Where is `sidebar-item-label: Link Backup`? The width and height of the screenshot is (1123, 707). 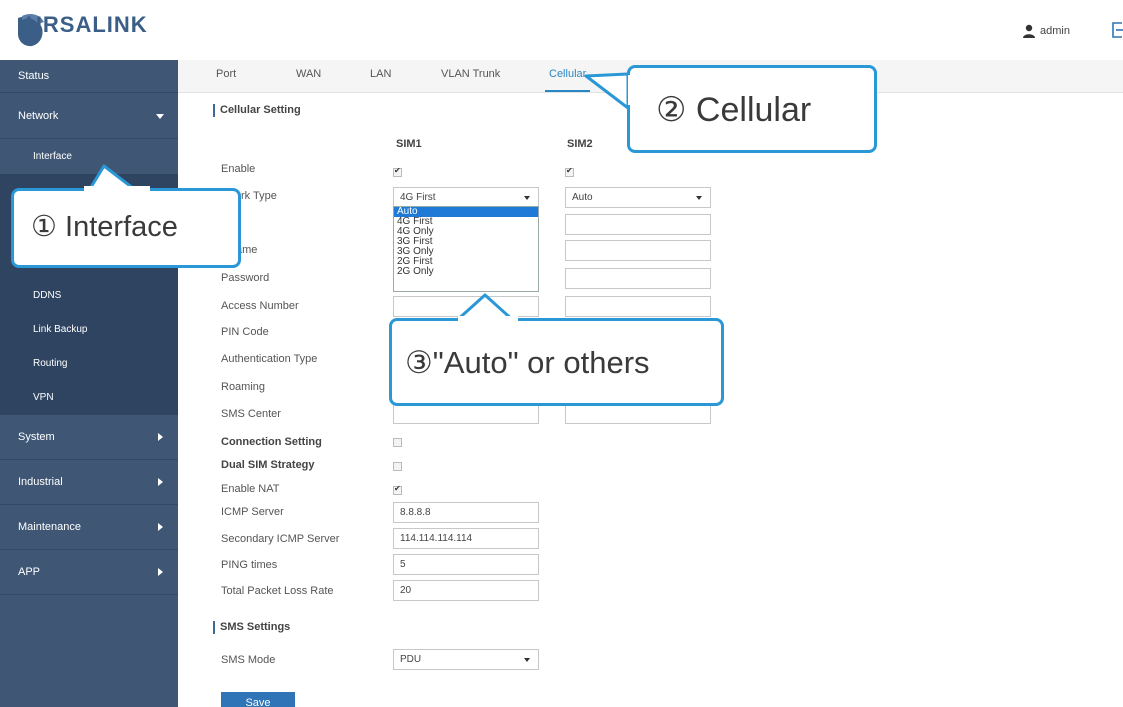 sidebar-item-label: Link Backup is located at coordinates (60, 329).